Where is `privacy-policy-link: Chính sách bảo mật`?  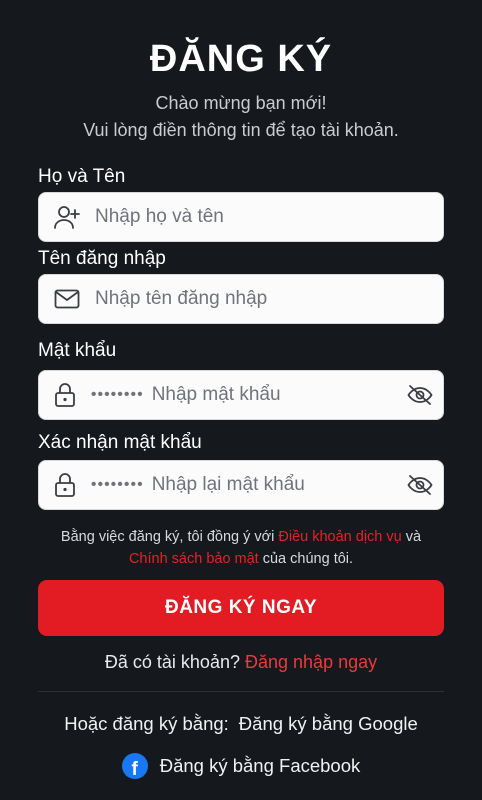
privacy-policy-link: Chính sách bảo mật is located at coordinates (194, 559).